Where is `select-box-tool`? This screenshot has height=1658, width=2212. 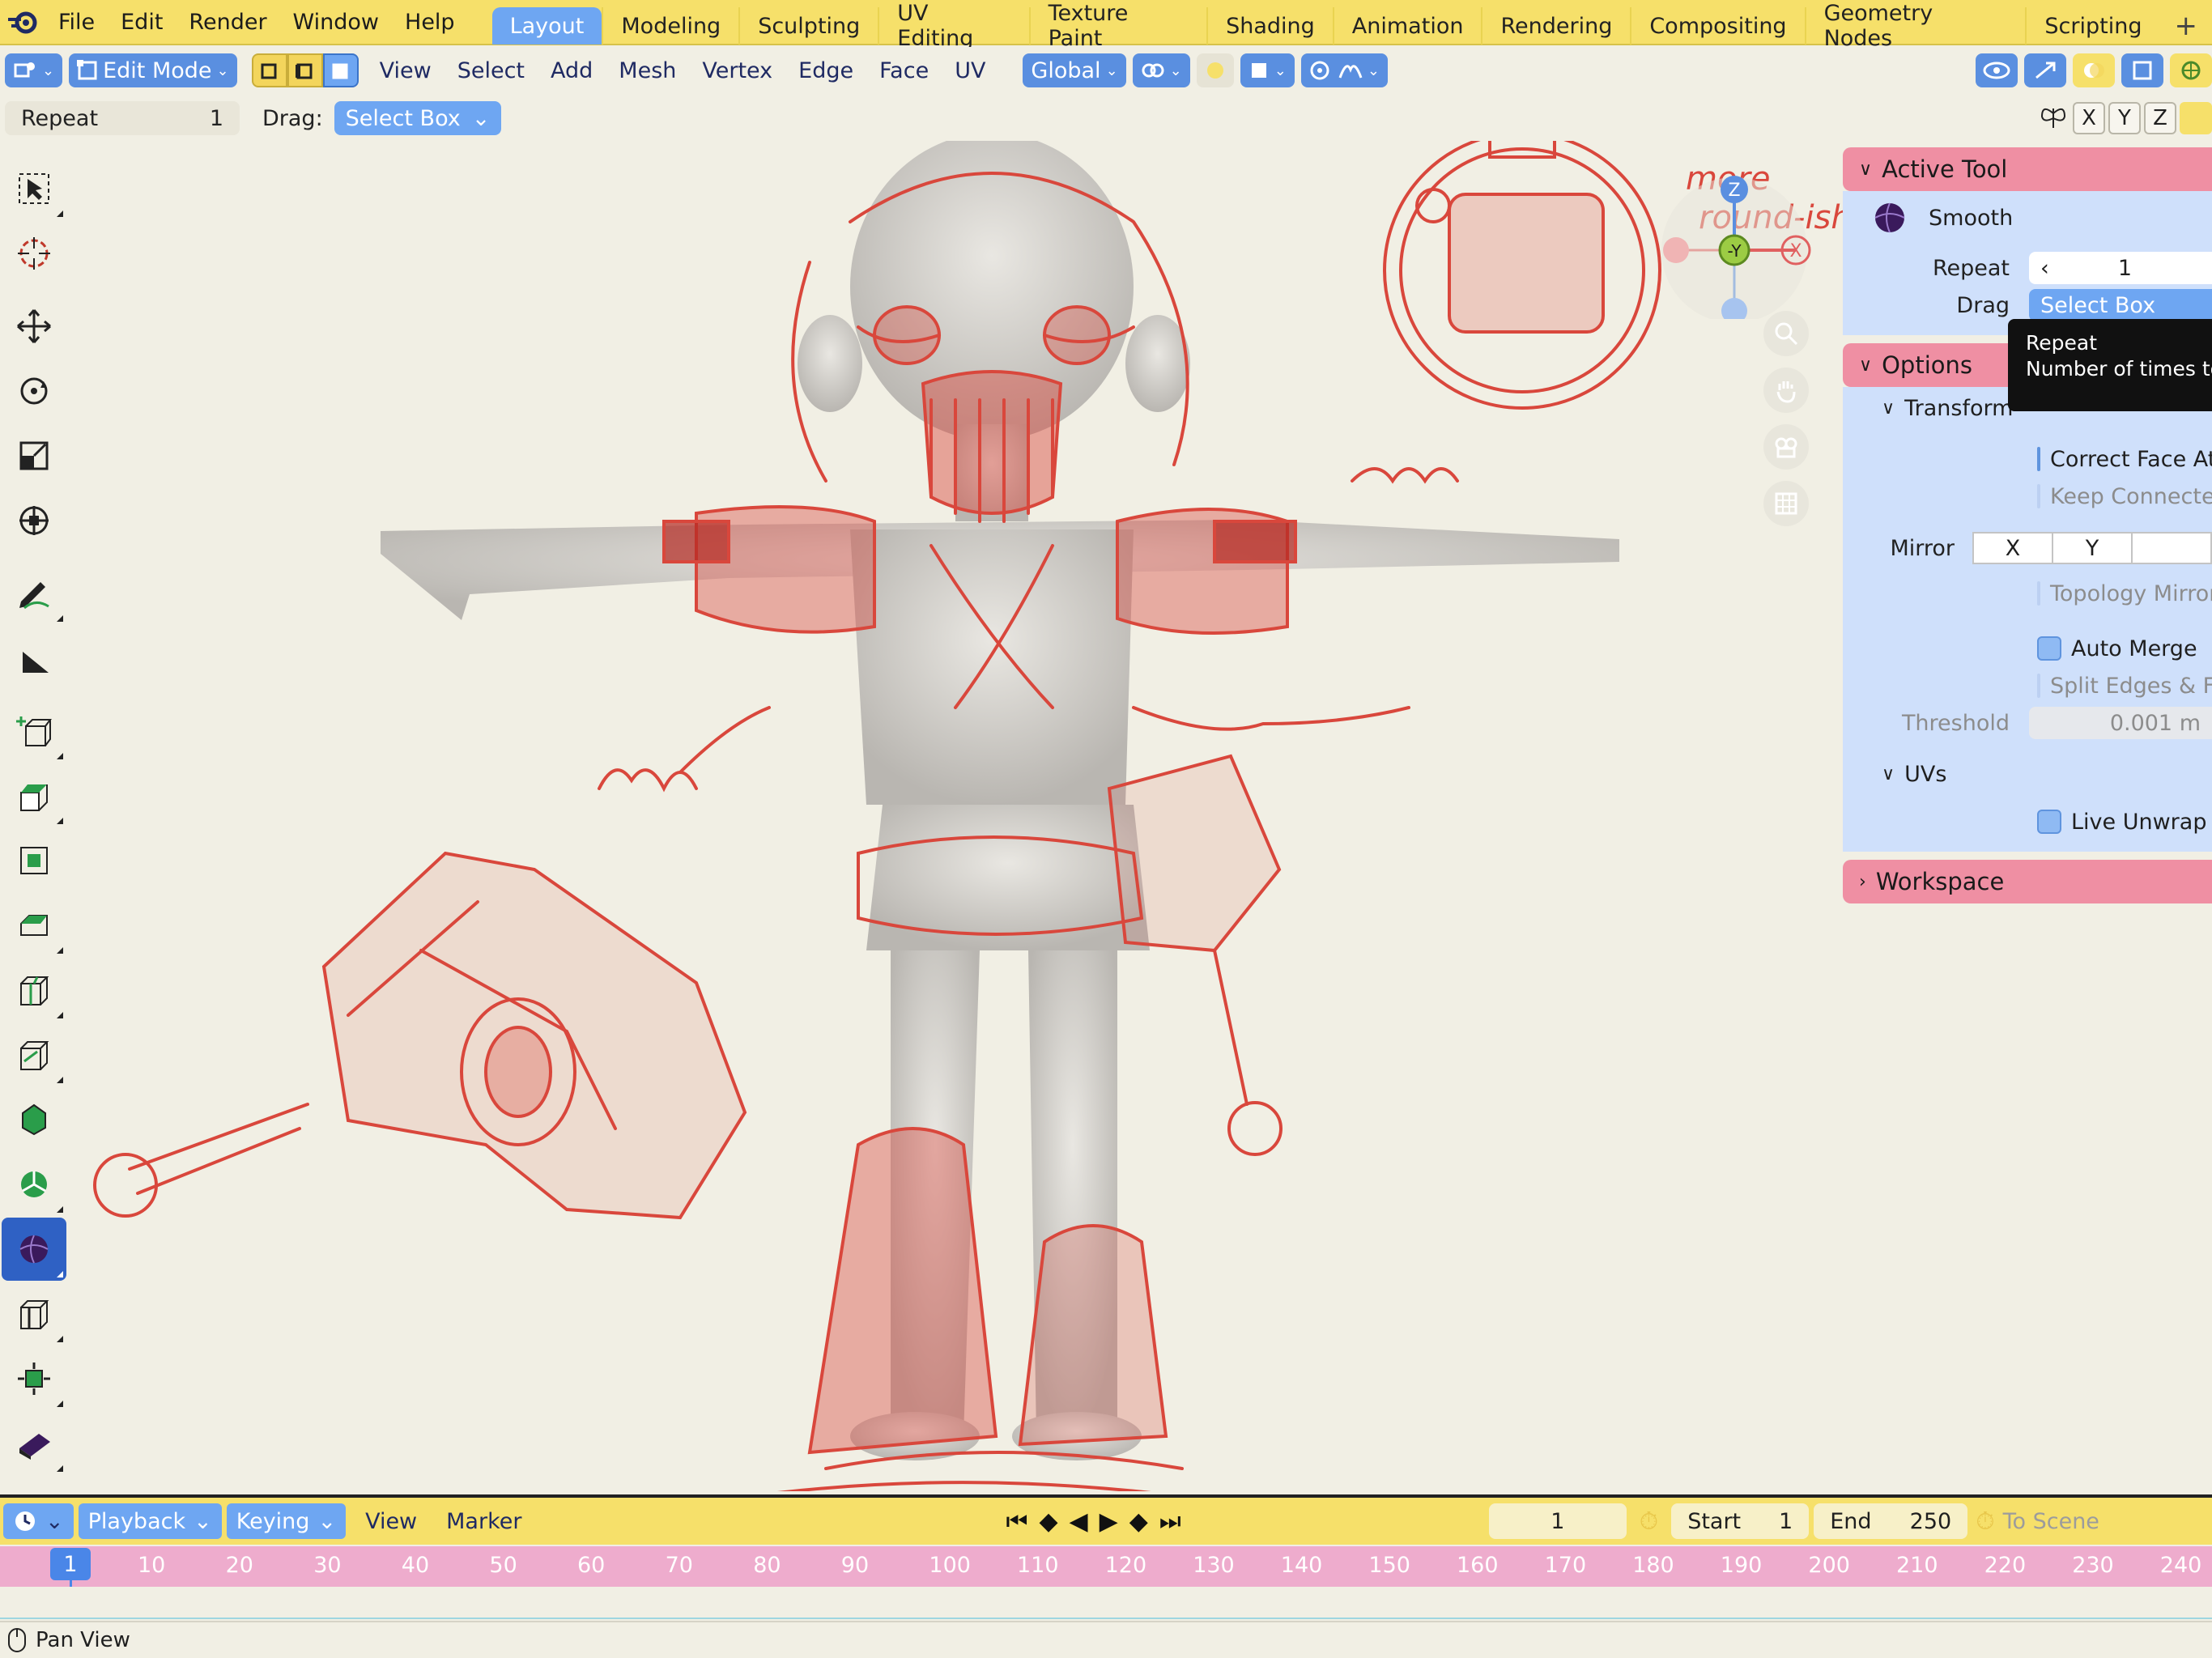
select-box-tool is located at coordinates (34, 188).